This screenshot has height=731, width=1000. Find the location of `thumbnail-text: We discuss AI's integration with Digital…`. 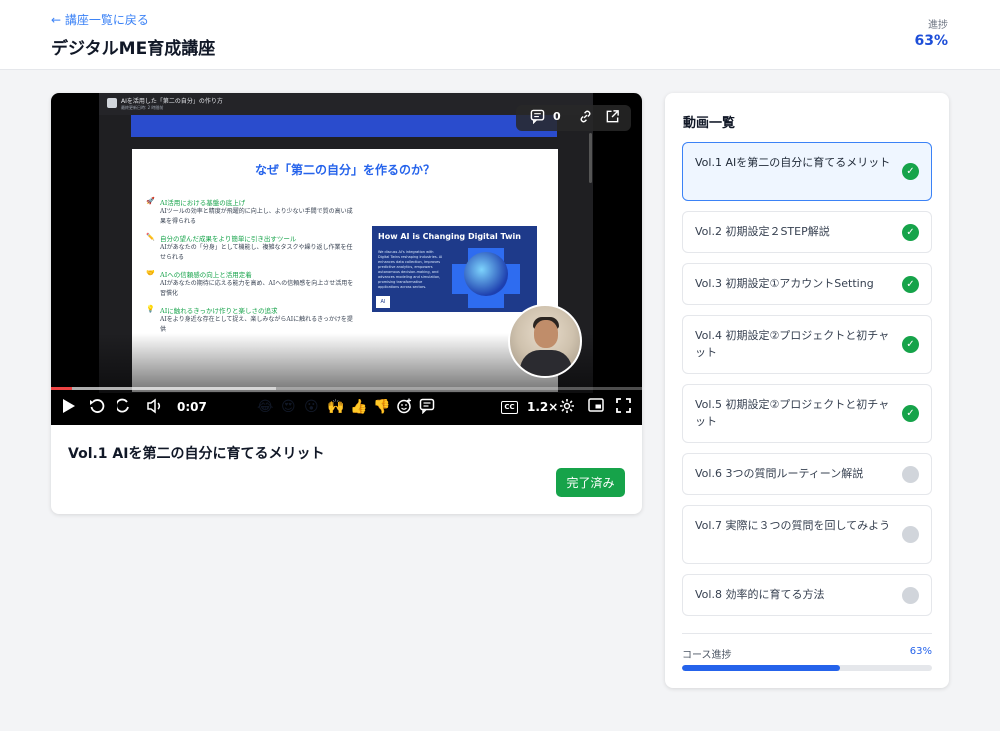

thumbnail-text: We discuss AI's integration with Digital… is located at coordinates (410, 269).